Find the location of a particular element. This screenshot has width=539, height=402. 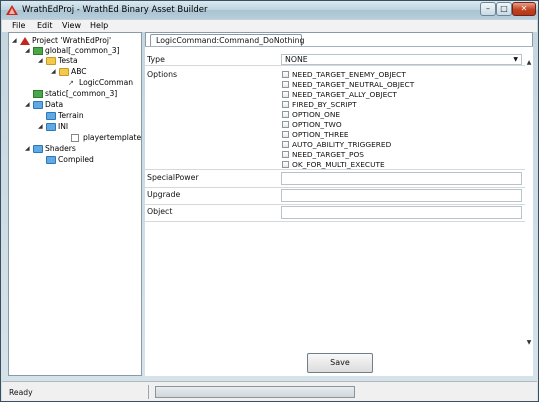

options-label: Options is located at coordinates (162, 74).